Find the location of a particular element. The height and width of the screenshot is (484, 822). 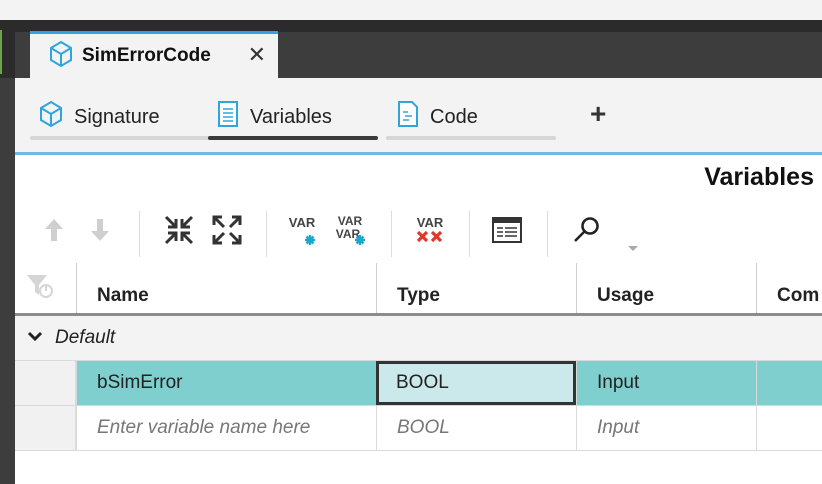

add-tab-button: + is located at coordinates (598, 114).